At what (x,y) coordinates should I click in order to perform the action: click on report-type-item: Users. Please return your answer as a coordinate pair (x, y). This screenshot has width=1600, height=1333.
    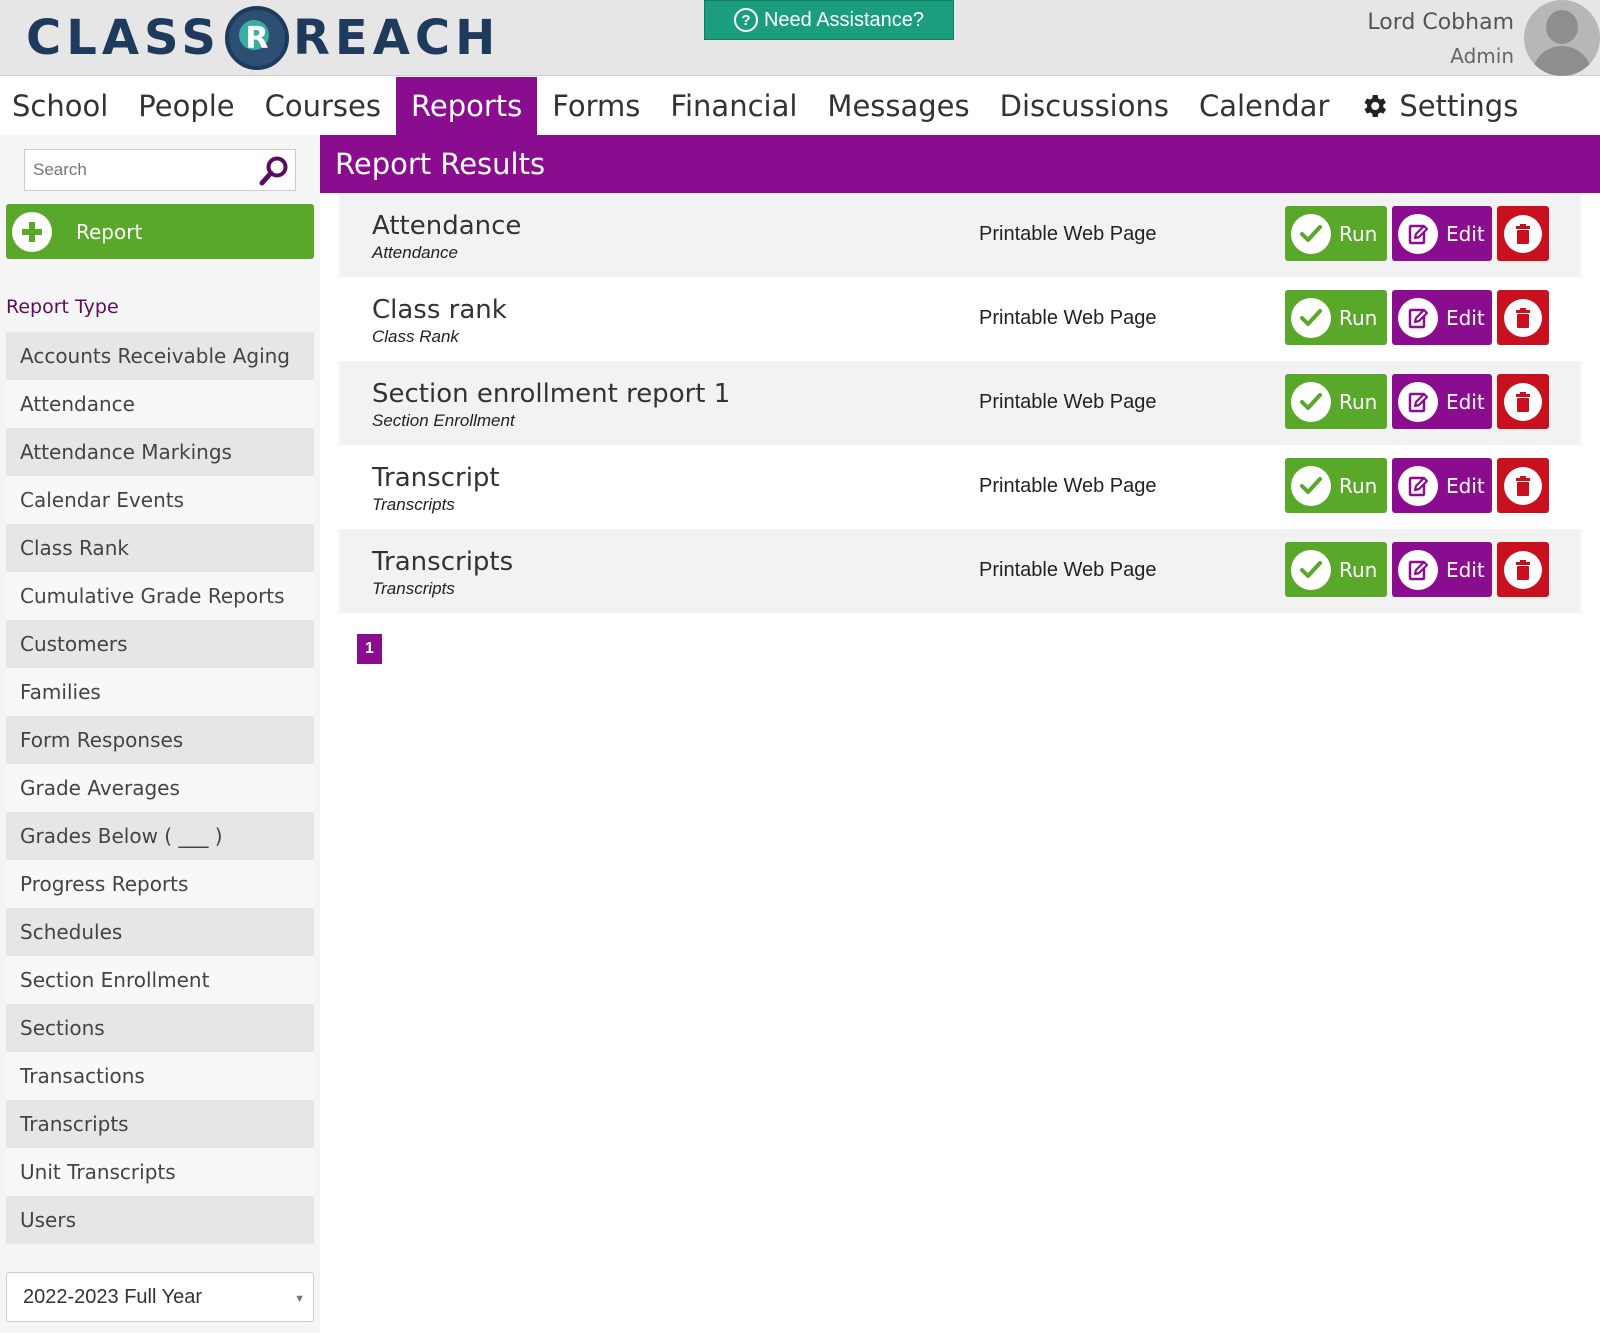
    Looking at the image, I should click on (160, 1220).